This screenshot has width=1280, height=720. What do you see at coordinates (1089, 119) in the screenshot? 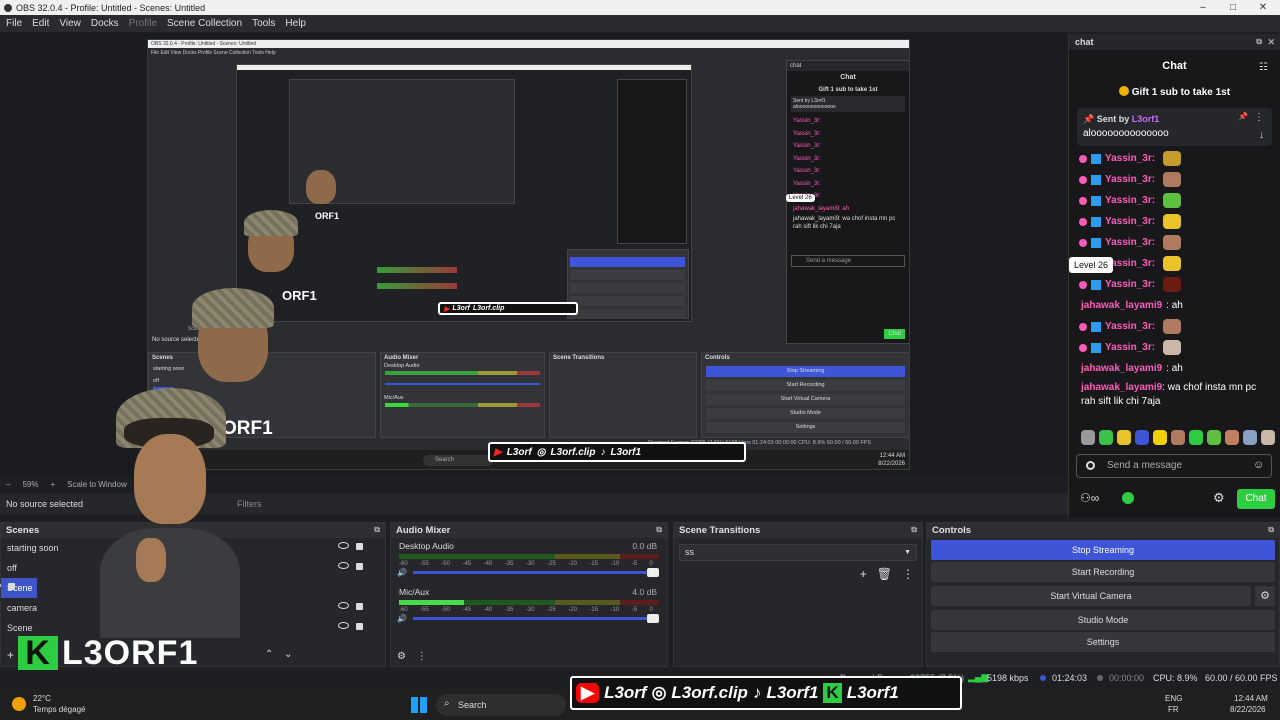
I see `pin-icon: 📌` at bounding box center [1089, 119].